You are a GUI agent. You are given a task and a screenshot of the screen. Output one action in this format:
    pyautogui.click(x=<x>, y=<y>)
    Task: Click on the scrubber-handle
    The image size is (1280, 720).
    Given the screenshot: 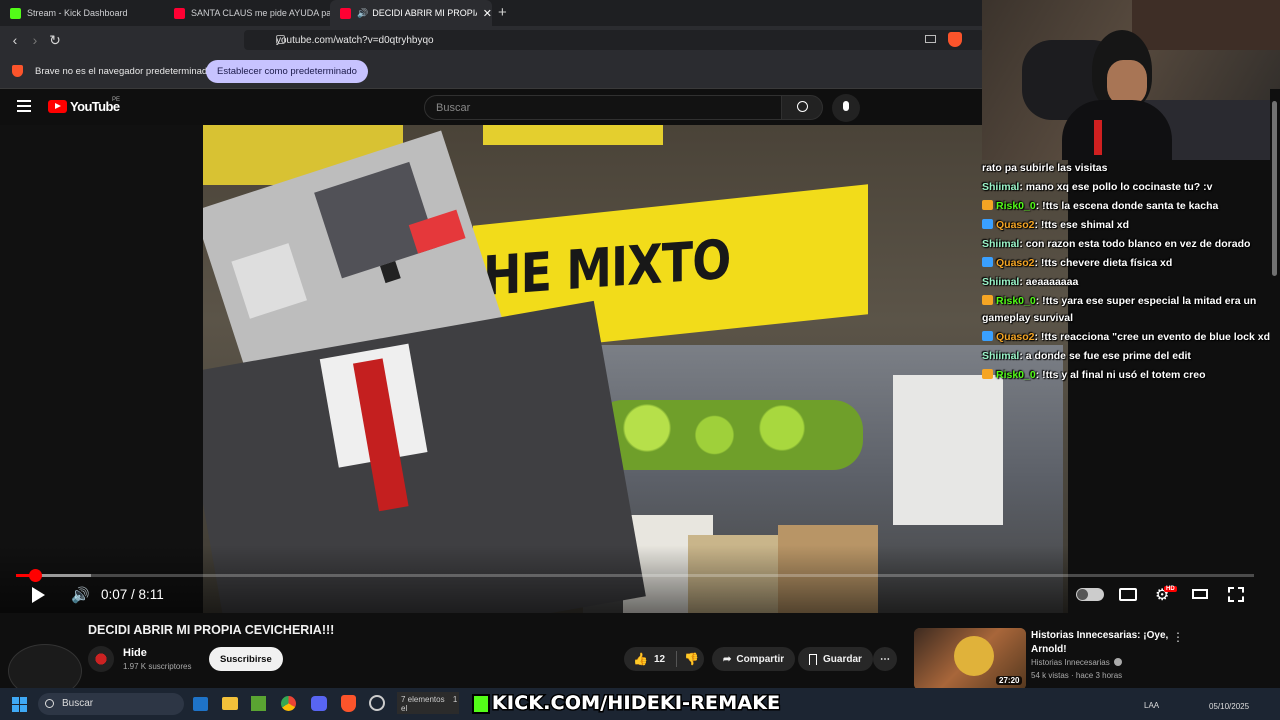 What is the action you would take?
    pyautogui.click(x=35, y=575)
    